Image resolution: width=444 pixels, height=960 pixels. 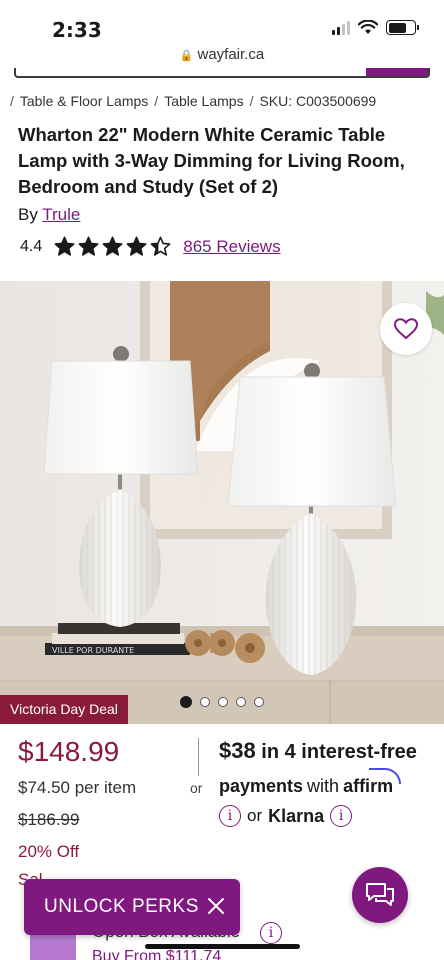 I want to click on open-box-link: Buy From $111.74, so click(x=156, y=954).